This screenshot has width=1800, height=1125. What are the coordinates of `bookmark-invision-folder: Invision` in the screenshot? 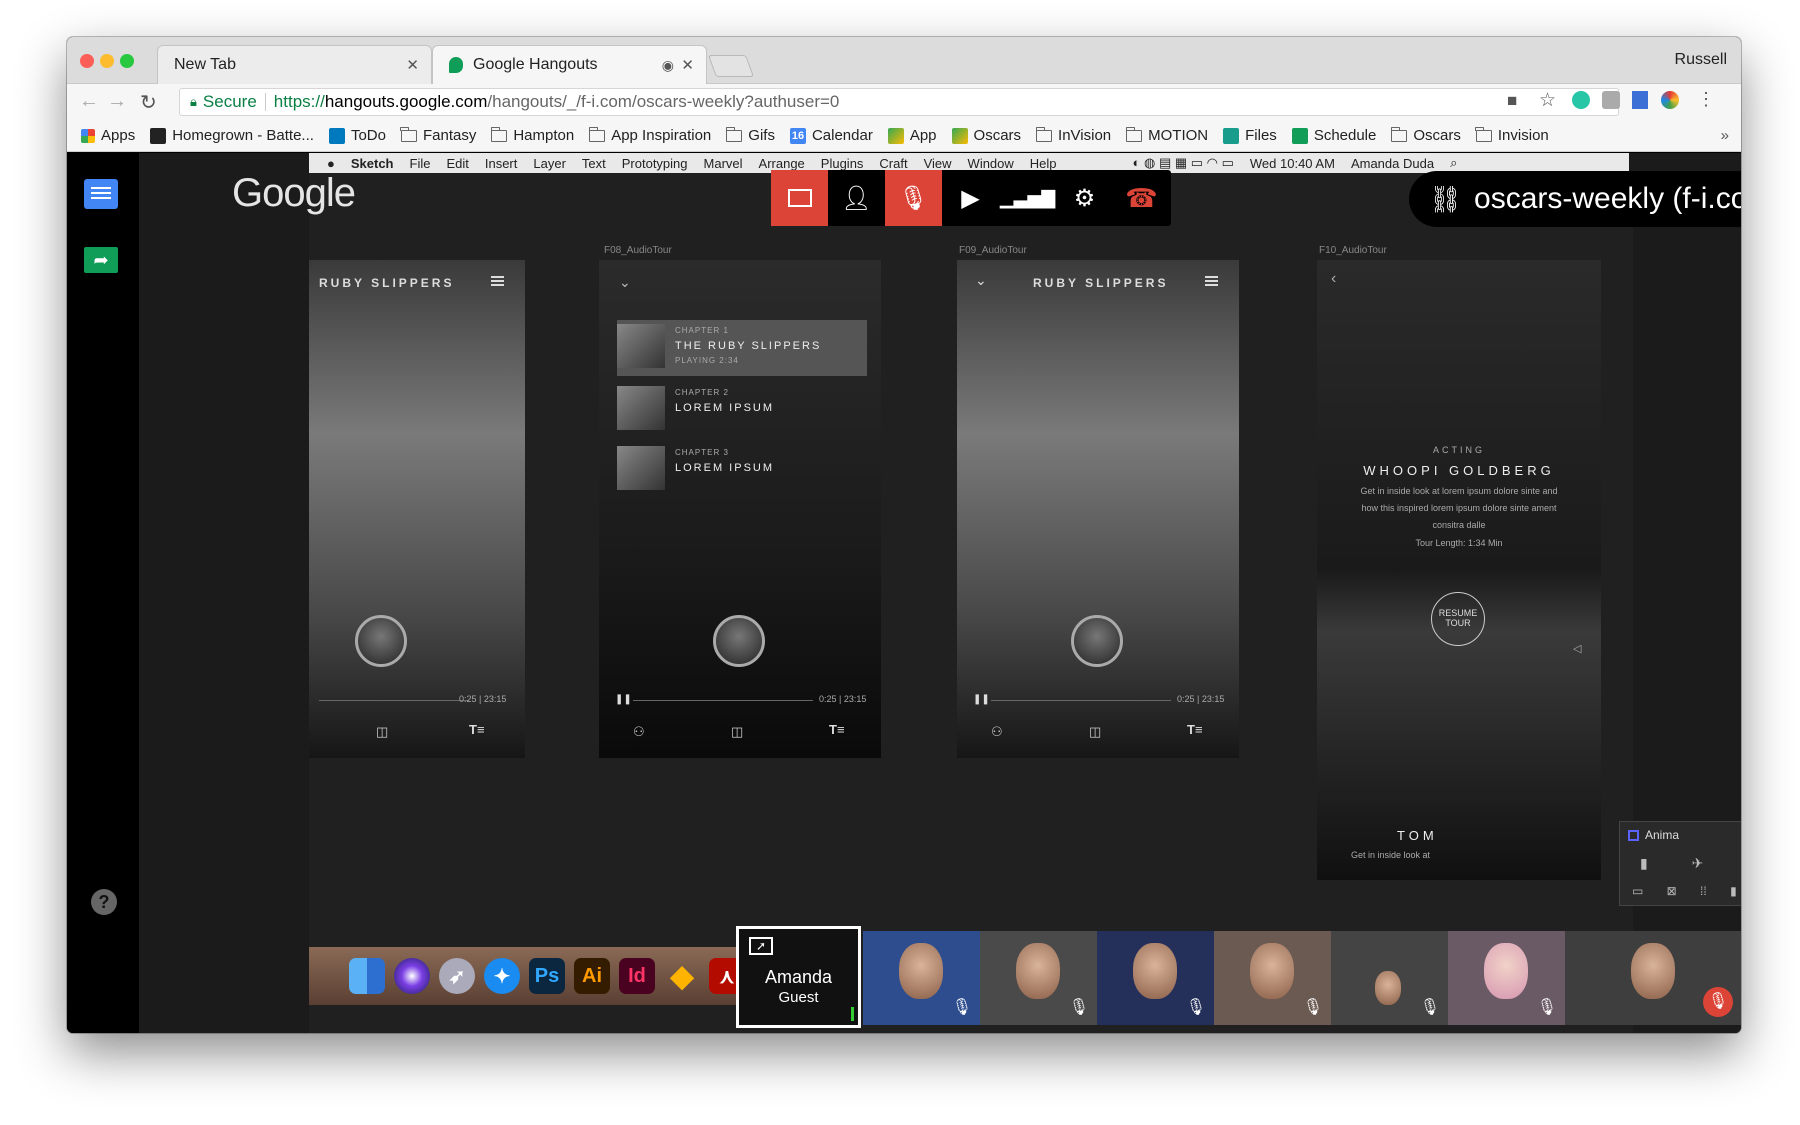 It's located at (1512, 135).